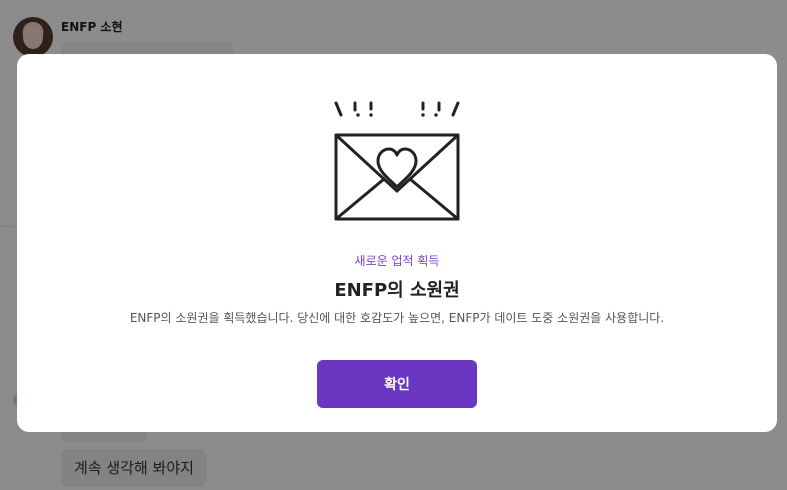 This screenshot has height=490, width=787. What do you see at coordinates (397, 161) in the screenshot?
I see `love-letter-envelope-icon` at bounding box center [397, 161].